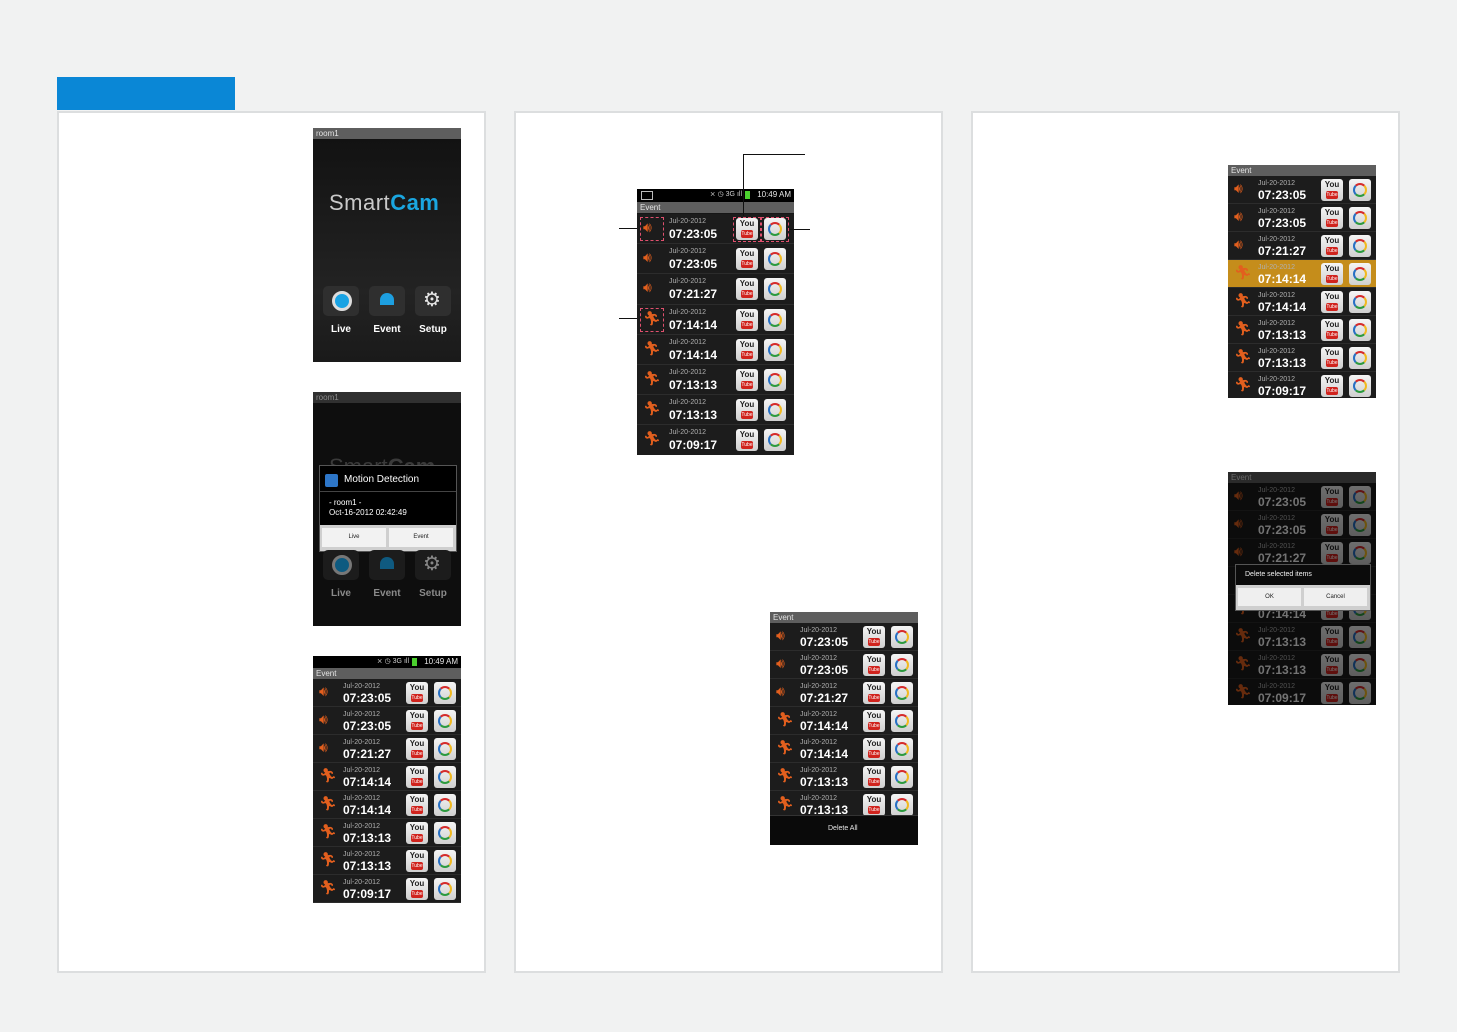  I want to click on delete-all-button: Delete All, so click(843, 828).